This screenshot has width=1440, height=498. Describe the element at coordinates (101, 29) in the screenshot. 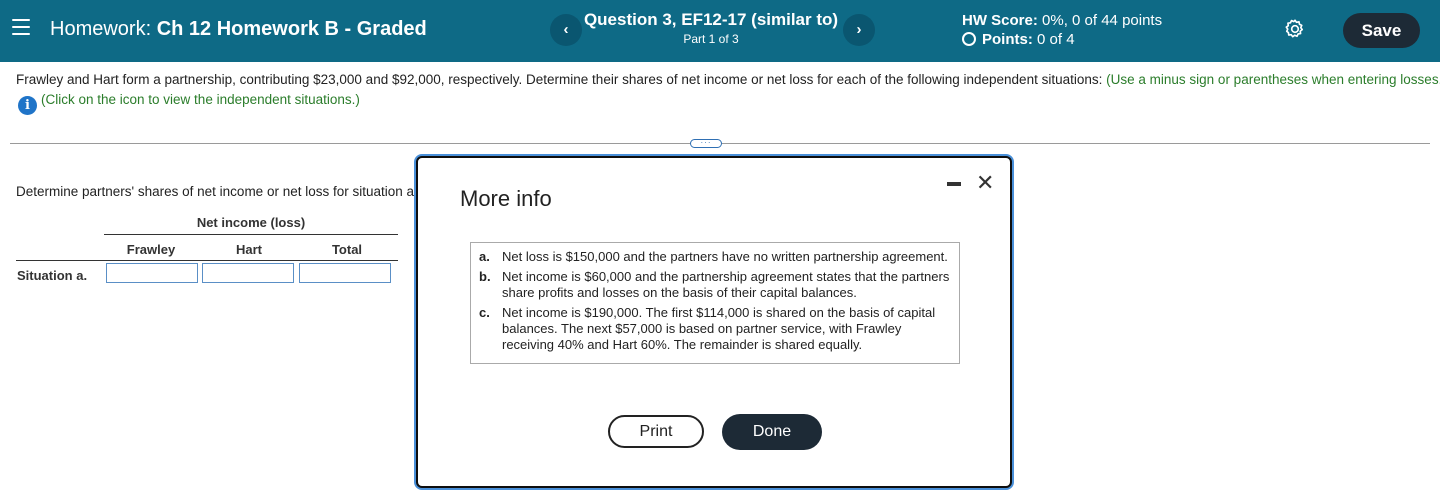

I see `homework-prefix: Homework:` at that location.